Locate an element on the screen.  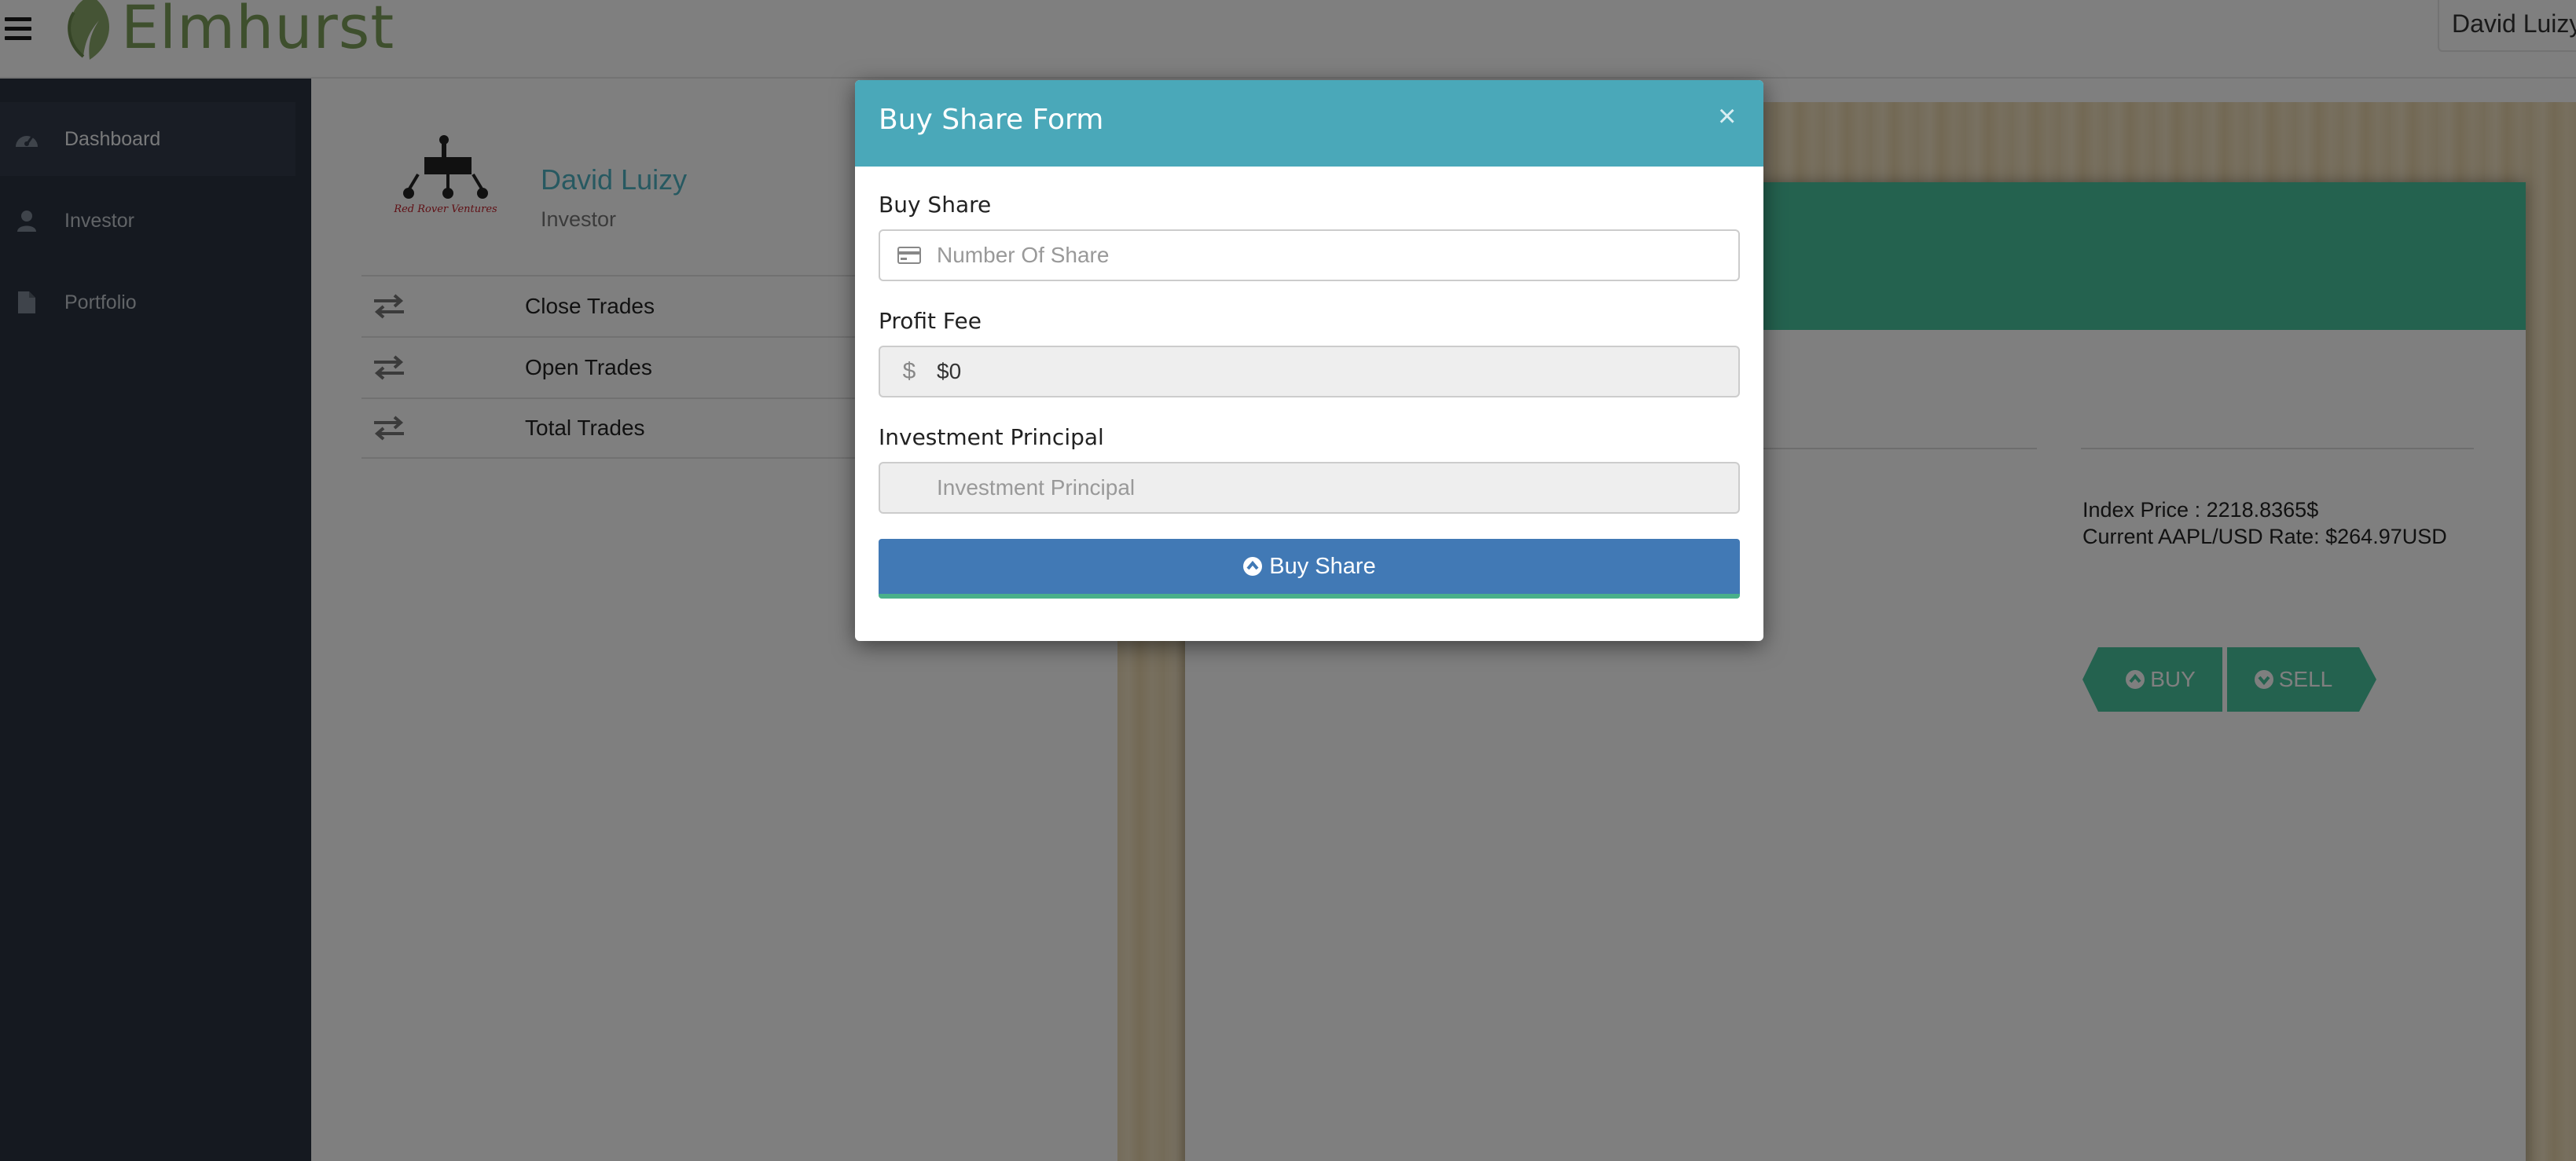
investment-principal-field is located at coordinates (1309, 488).